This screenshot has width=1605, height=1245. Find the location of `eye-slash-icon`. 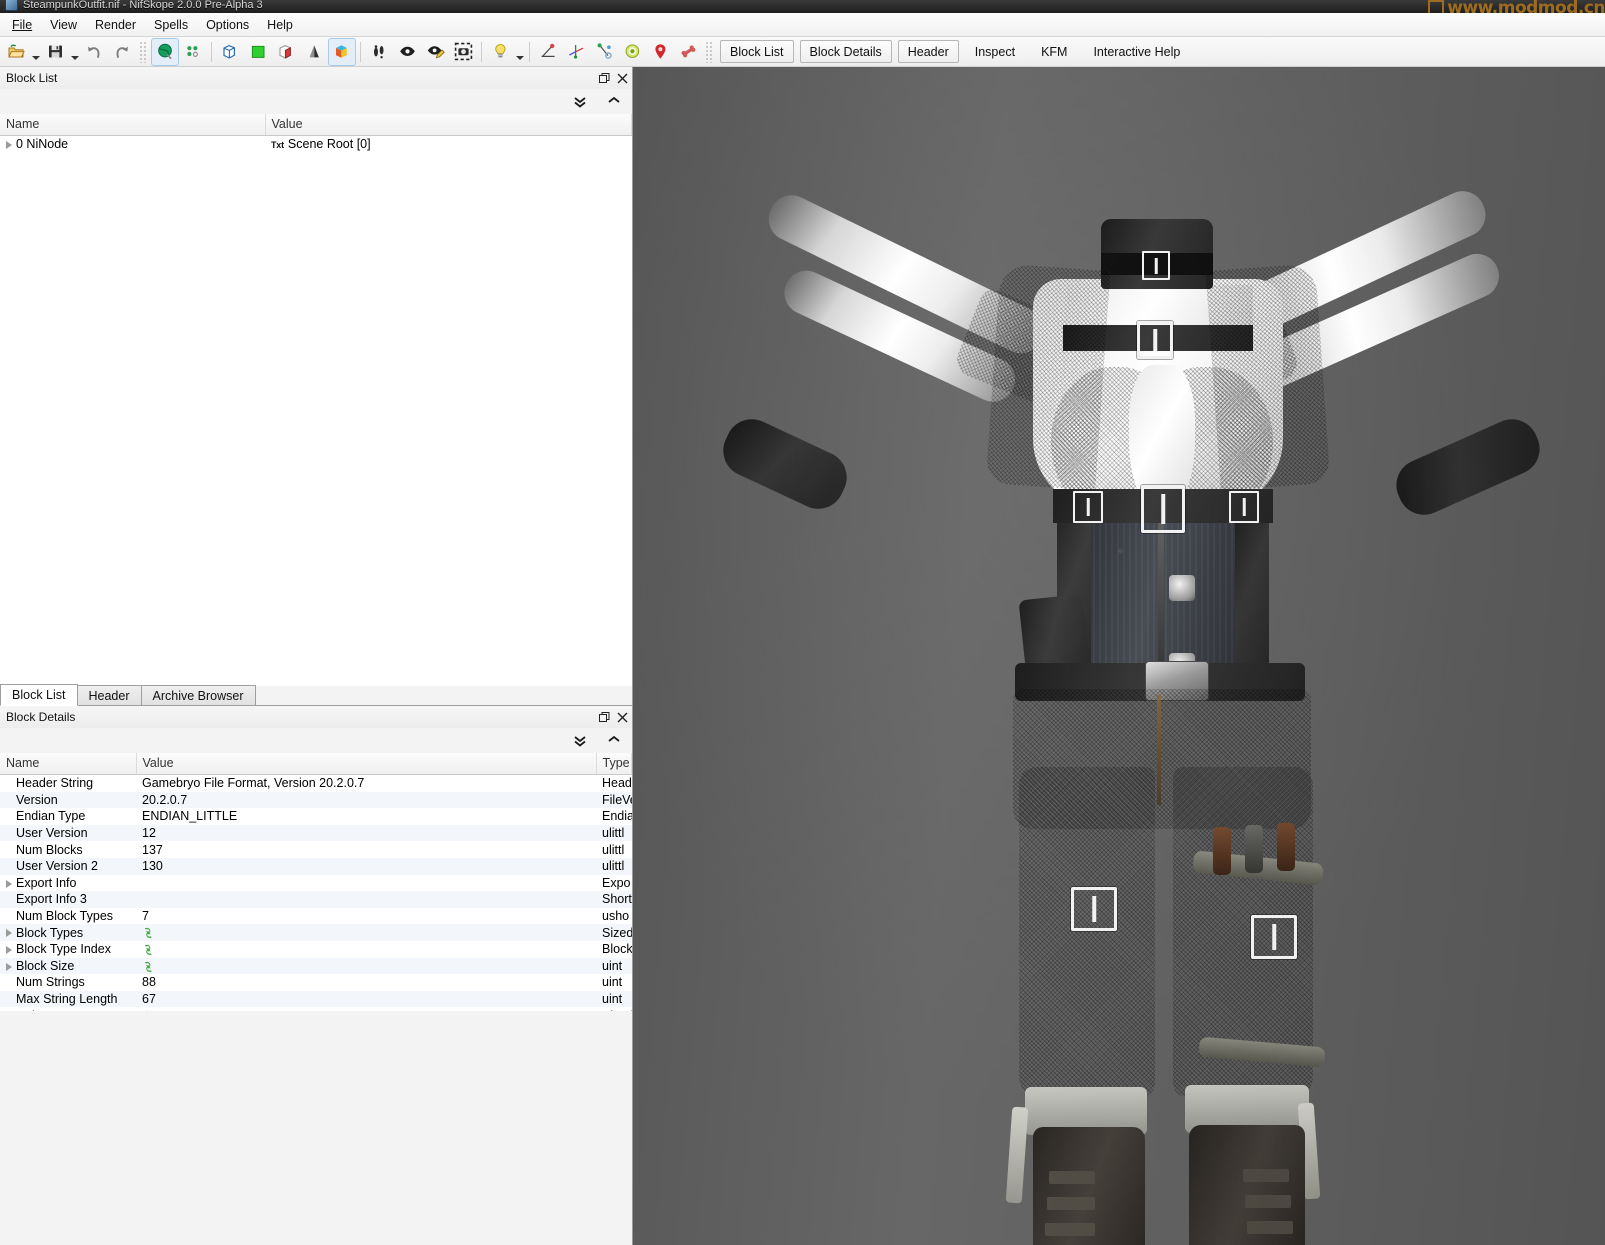

eye-slash-icon is located at coordinates (435, 52).